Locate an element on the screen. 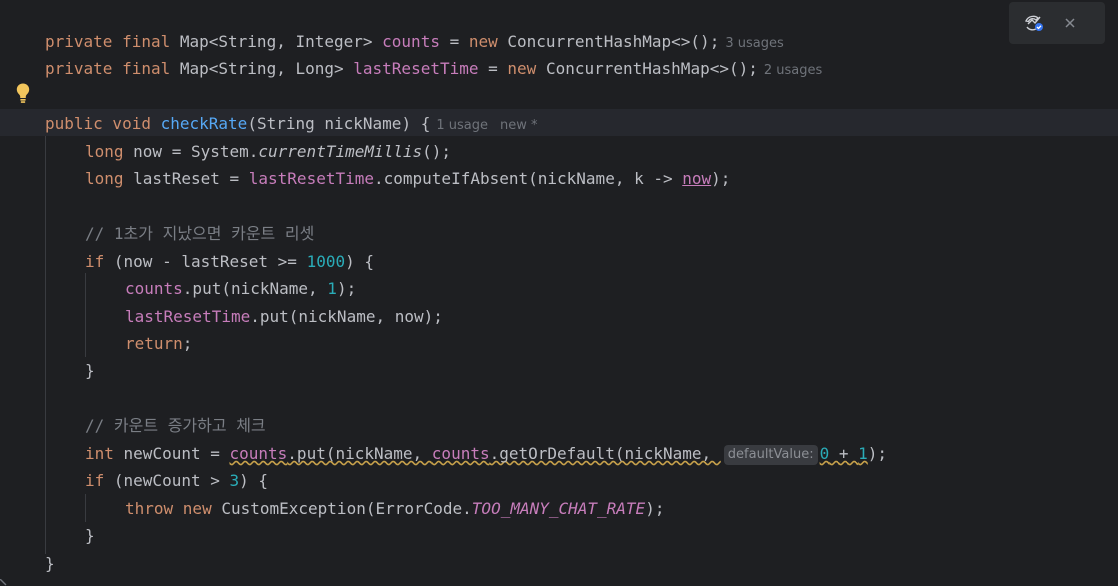  code-text: .computeIfAbsent(nickName, k -> is located at coordinates (528, 178).